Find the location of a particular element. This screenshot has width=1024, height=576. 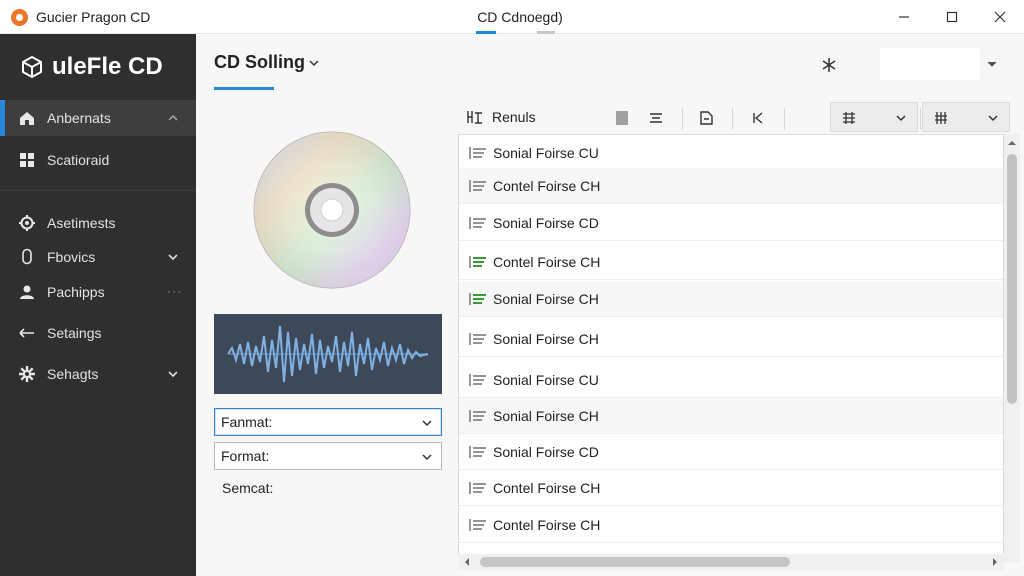

vertical-scroll-thumb is located at coordinates (1012, 279).